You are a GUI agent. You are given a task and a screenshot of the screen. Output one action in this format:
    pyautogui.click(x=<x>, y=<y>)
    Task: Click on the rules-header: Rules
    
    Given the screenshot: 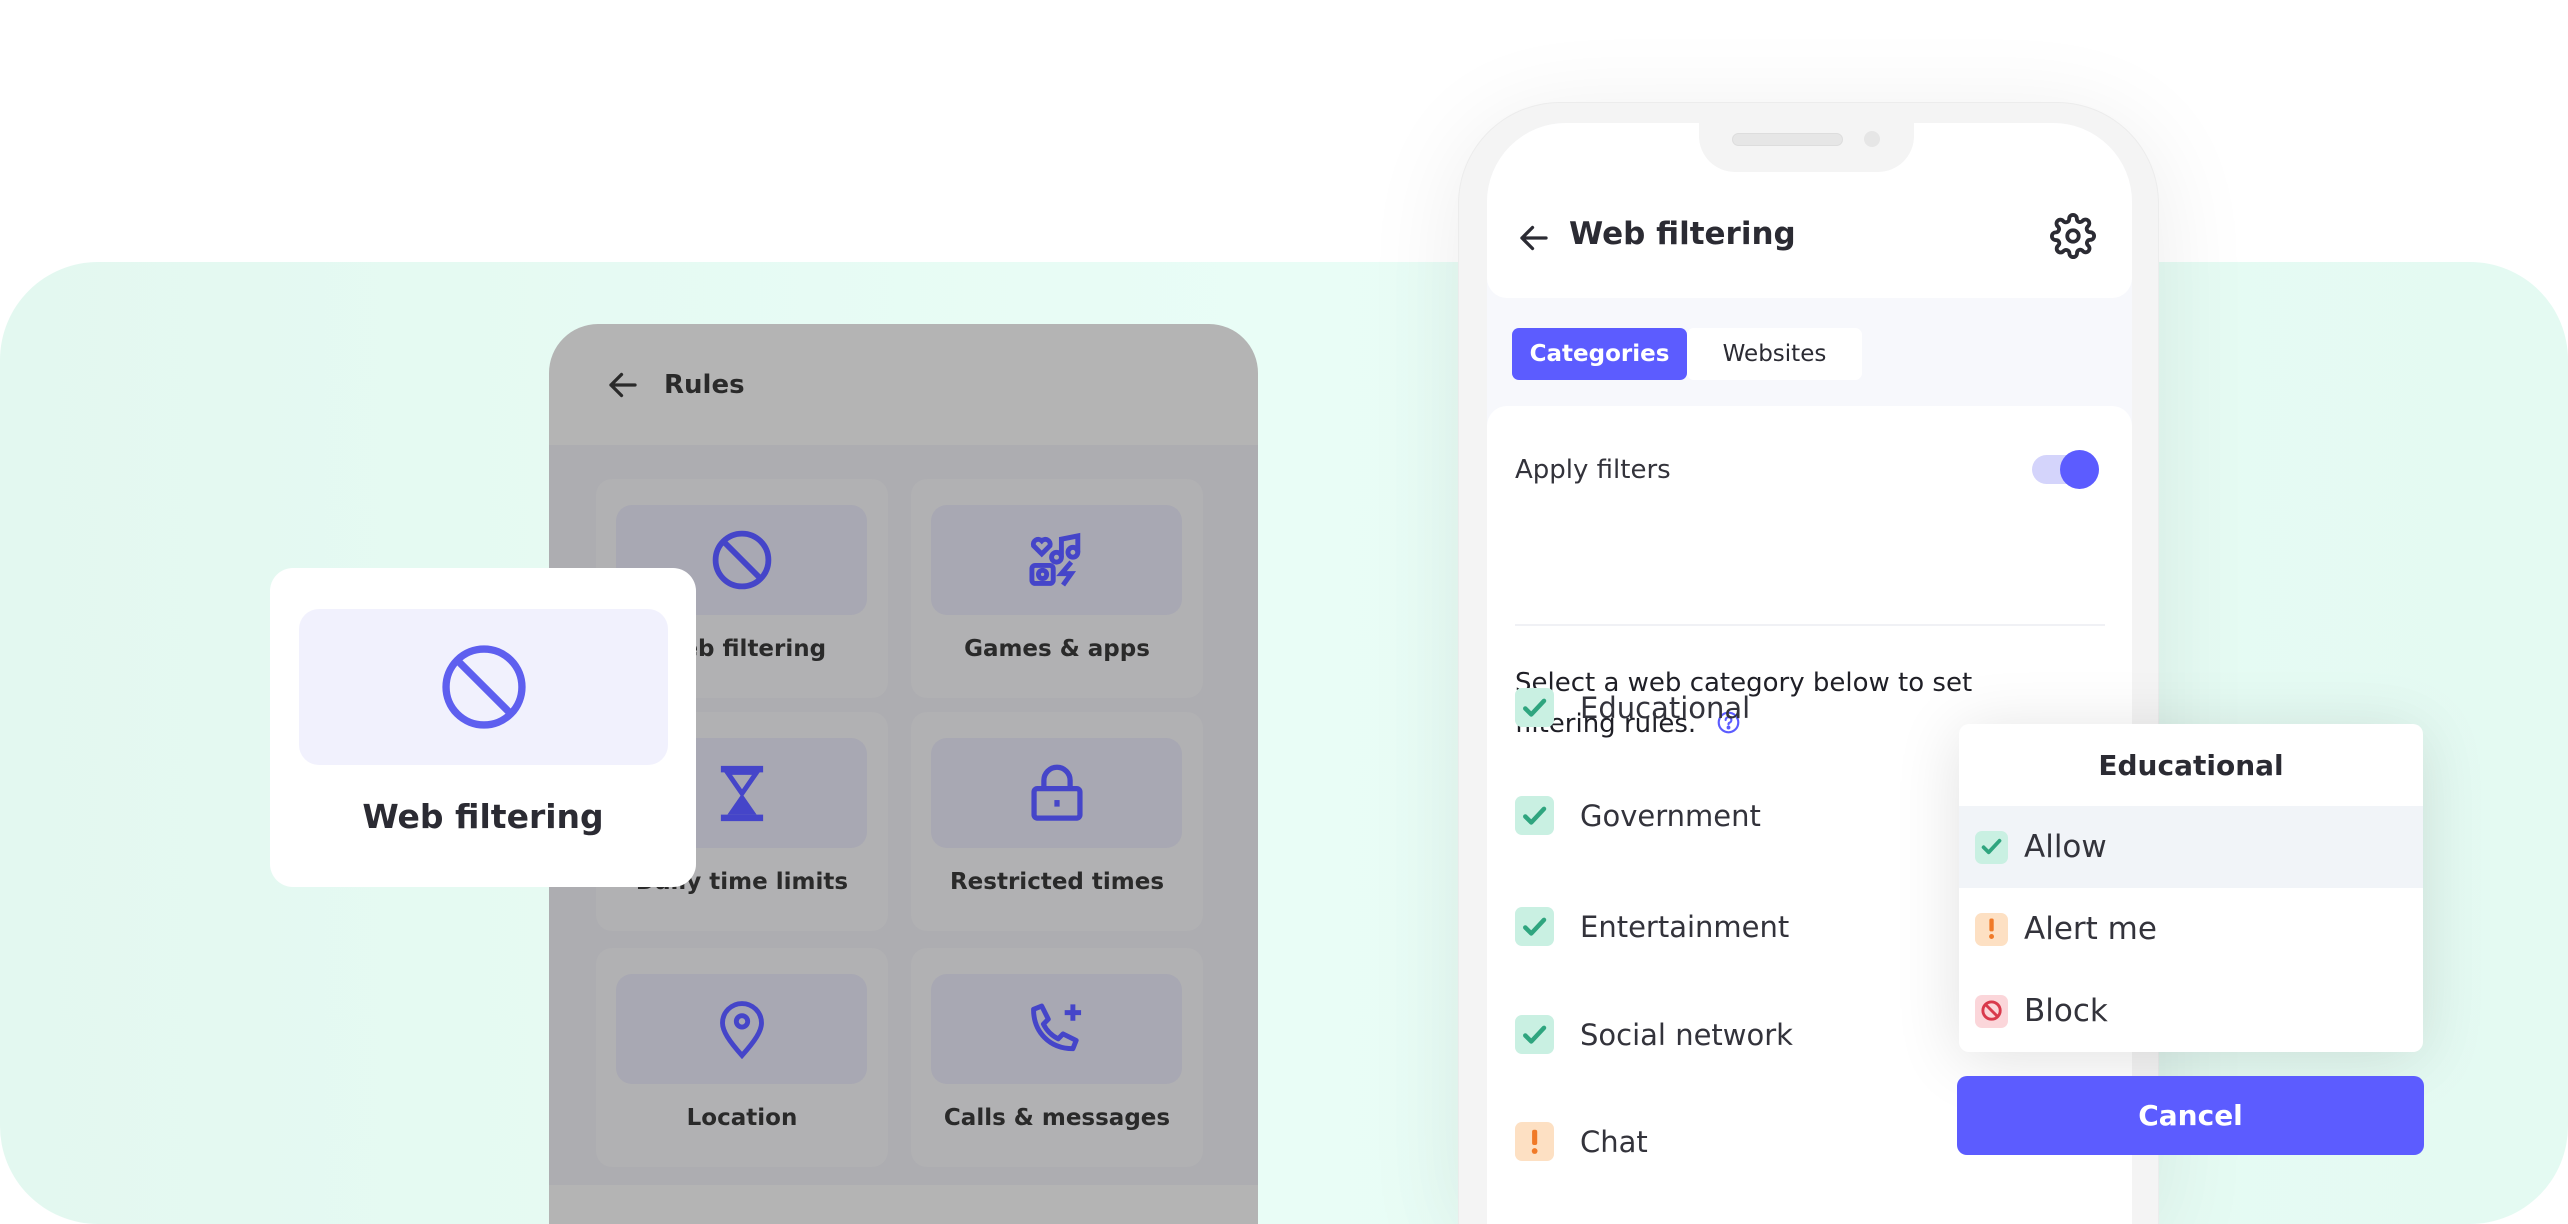 What is the action you would take?
    pyautogui.click(x=903, y=384)
    